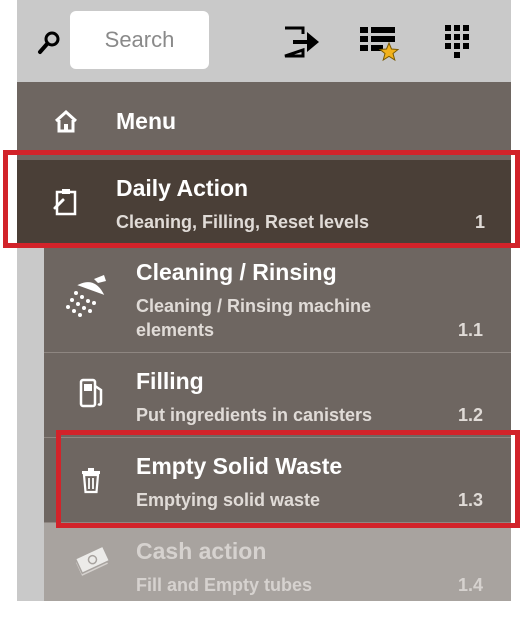 The width and height of the screenshot is (523, 633). I want to click on menu-item-cash-action: Cash action Fill and Empty tubes 1.4, so click(277, 562).